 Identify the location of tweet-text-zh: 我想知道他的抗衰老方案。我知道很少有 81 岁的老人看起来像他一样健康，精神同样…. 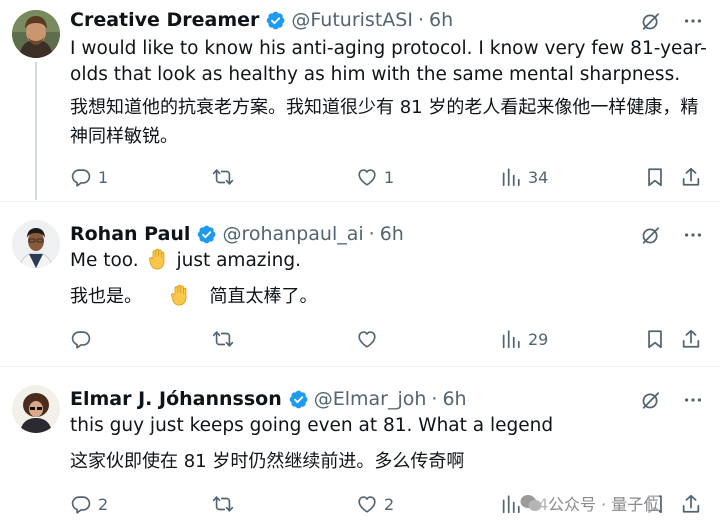
(384, 122).